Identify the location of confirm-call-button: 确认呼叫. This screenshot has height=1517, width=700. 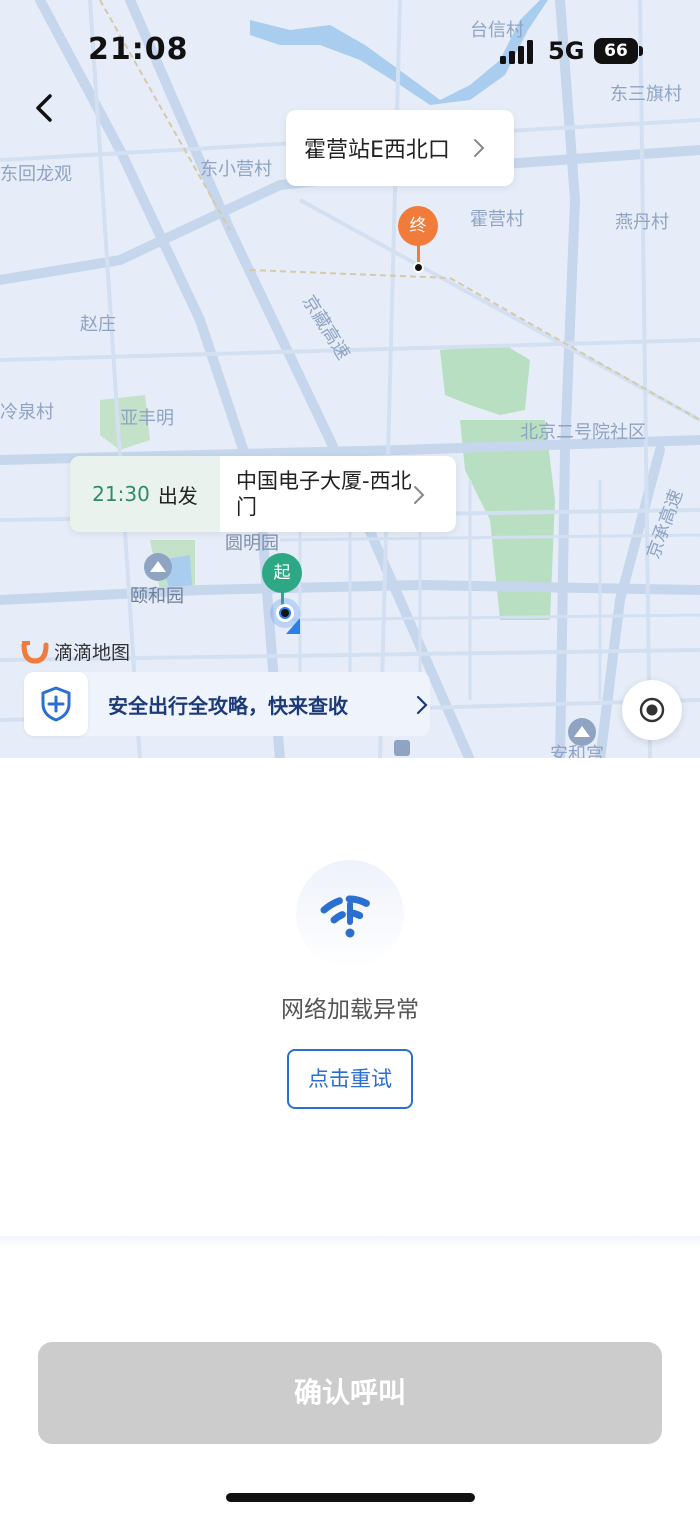
(350, 1393).